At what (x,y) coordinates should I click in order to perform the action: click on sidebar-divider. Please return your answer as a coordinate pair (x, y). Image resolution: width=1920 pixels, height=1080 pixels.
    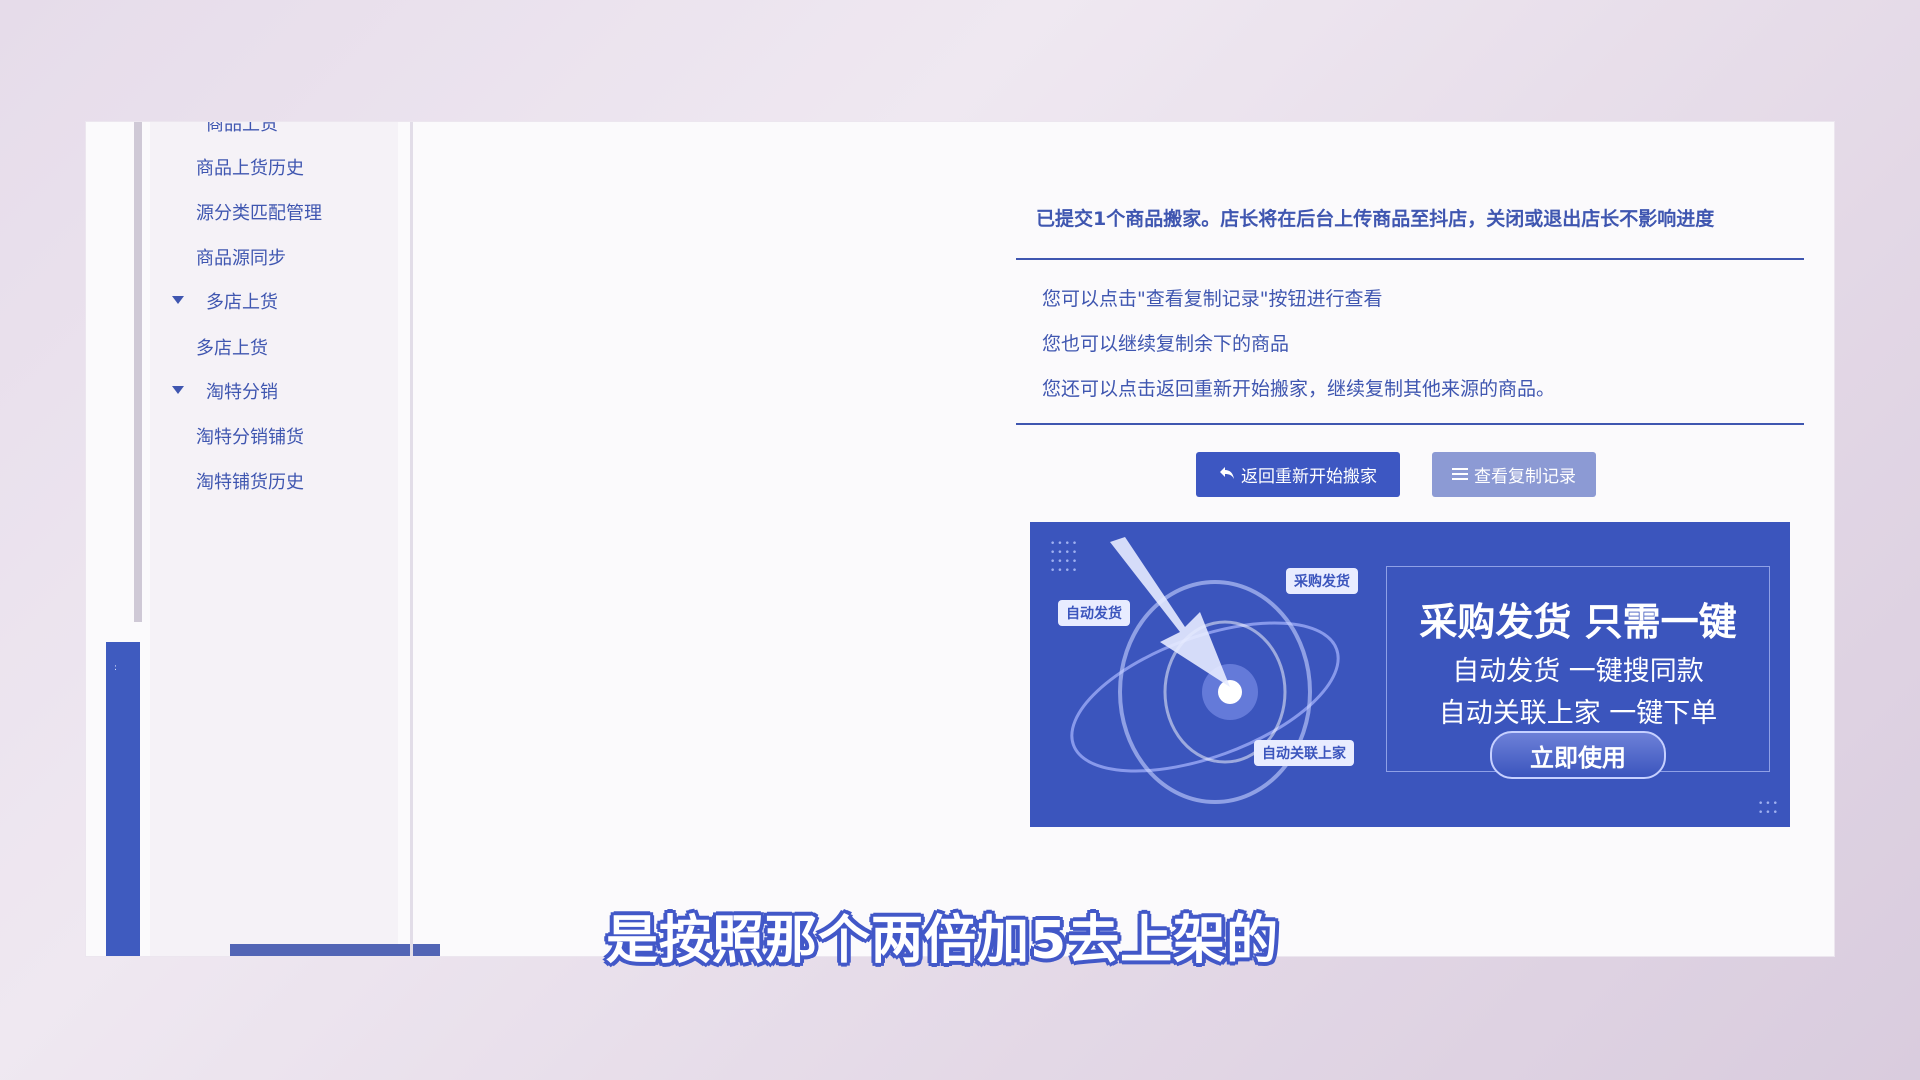
    Looking at the image, I should click on (411, 539).